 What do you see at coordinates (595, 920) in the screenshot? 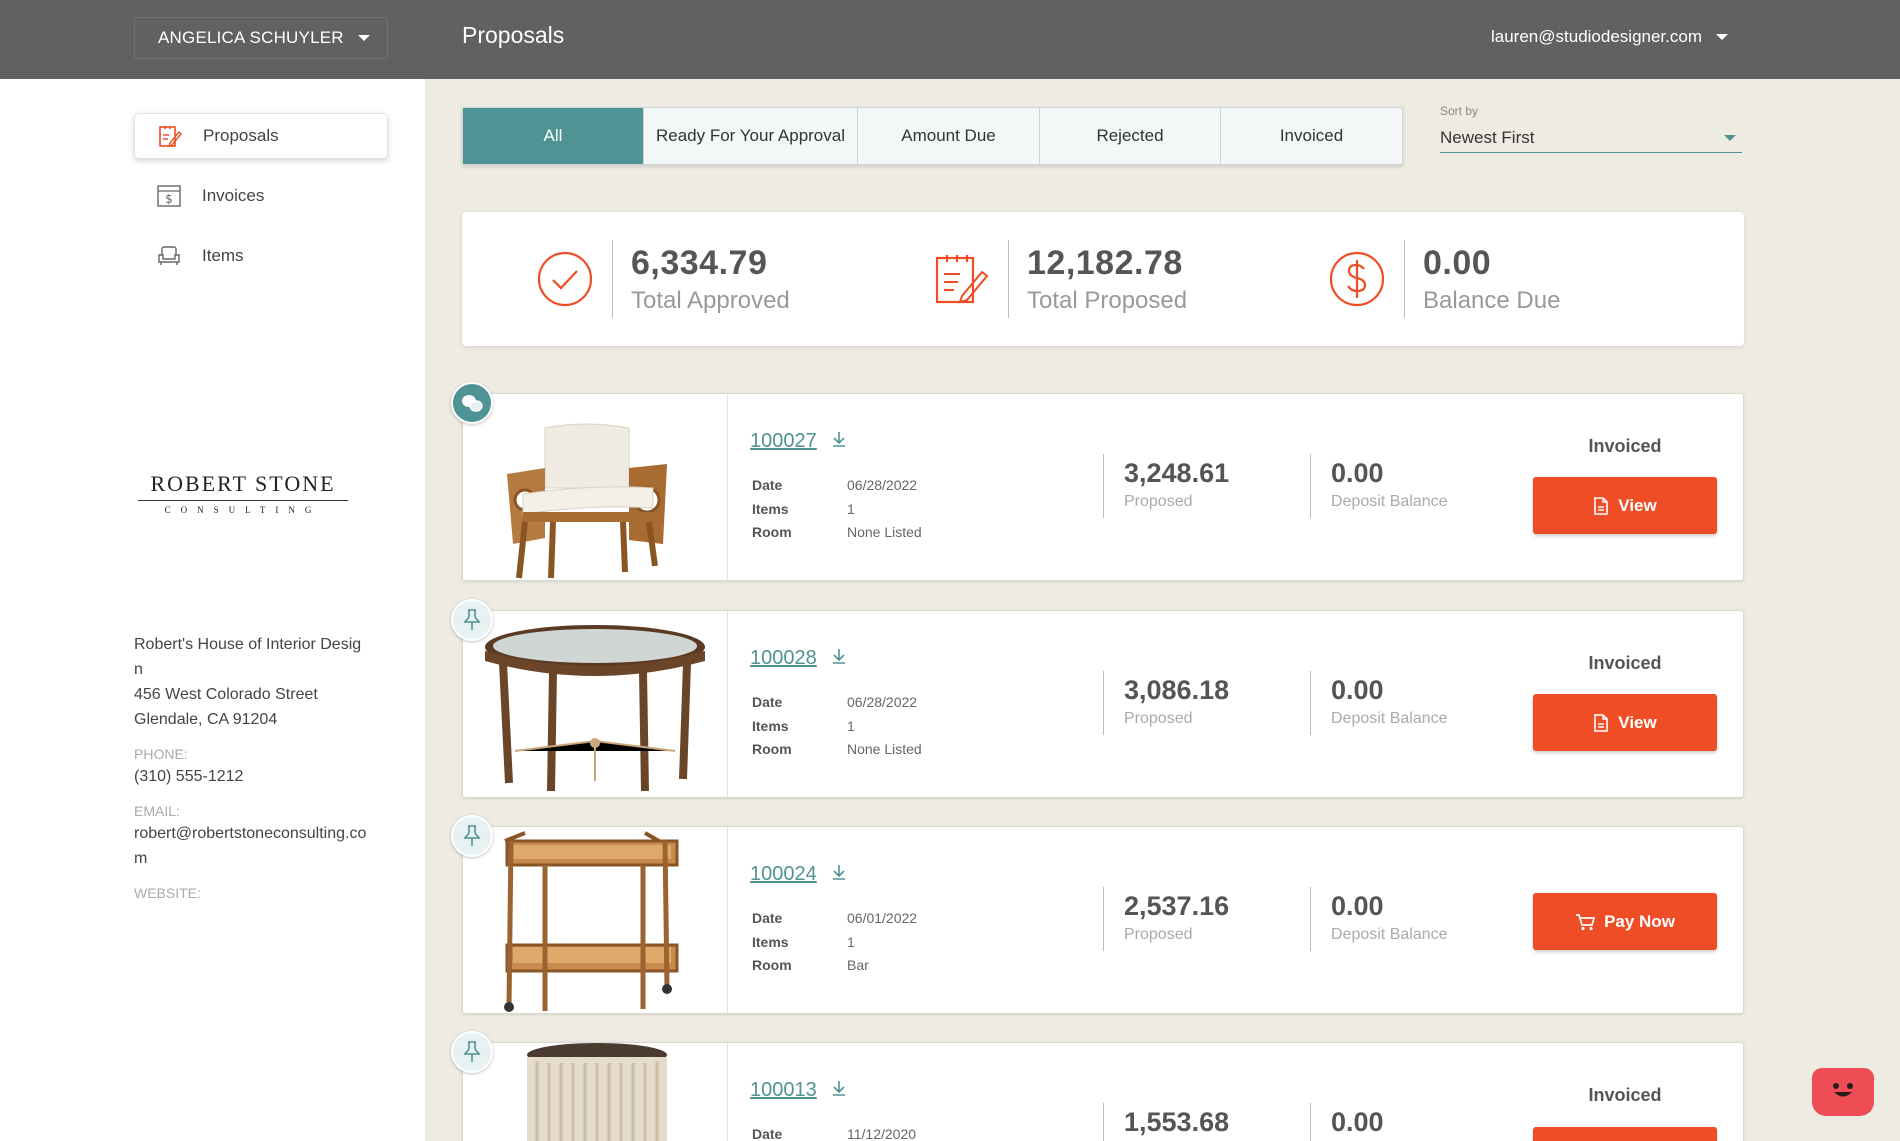
I see `product-image-bar-cart` at bounding box center [595, 920].